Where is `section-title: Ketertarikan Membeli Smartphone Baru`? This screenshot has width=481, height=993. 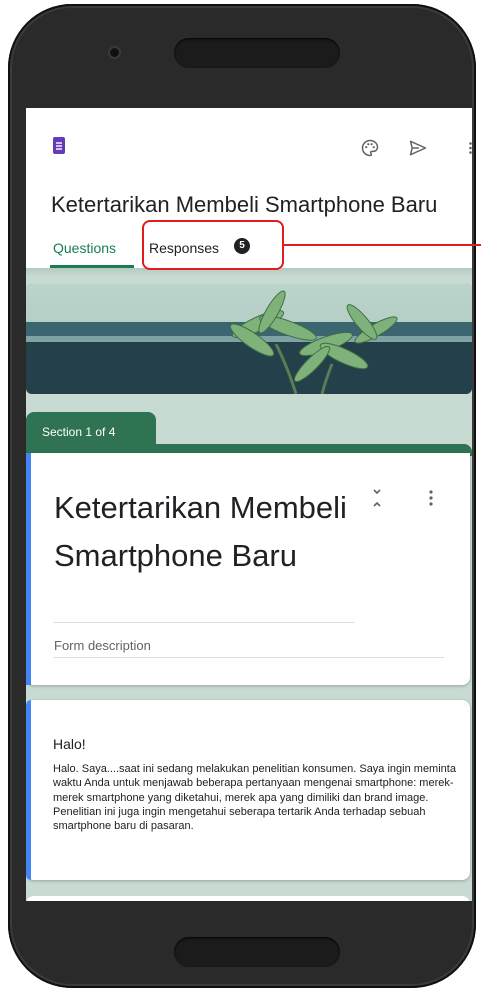 section-title: Ketertarikan Membeli Smartphone Baru is located at coordinates (204, 532).